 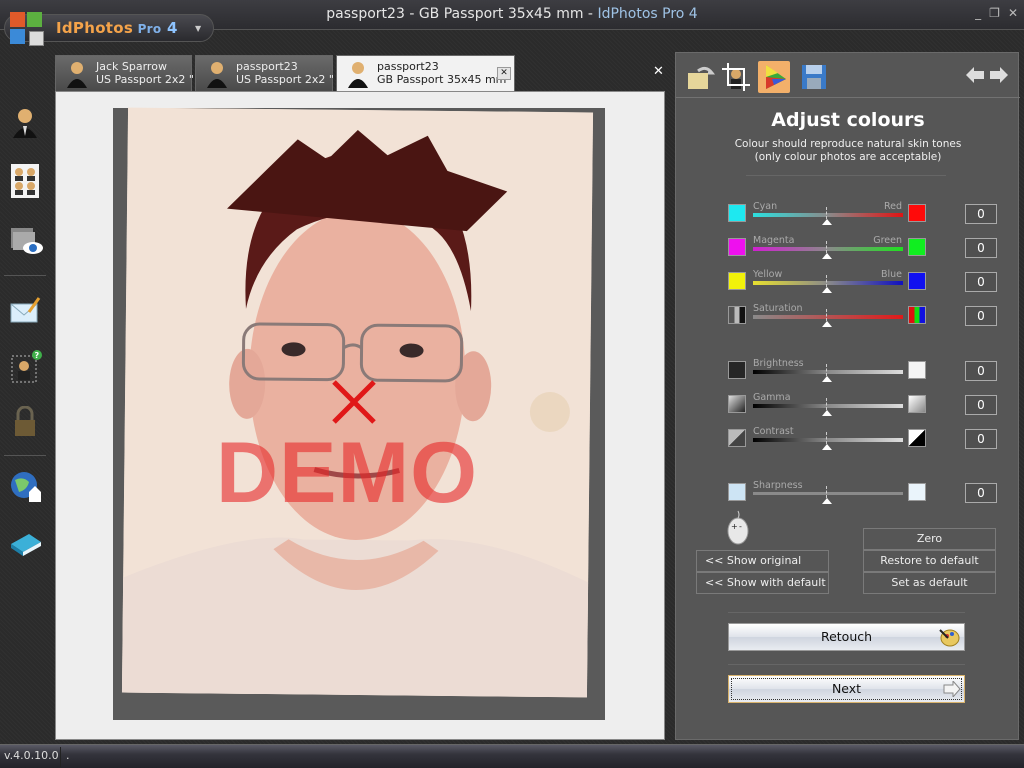 I want to click on tab-name: passport23, so click(x=267, y=66).